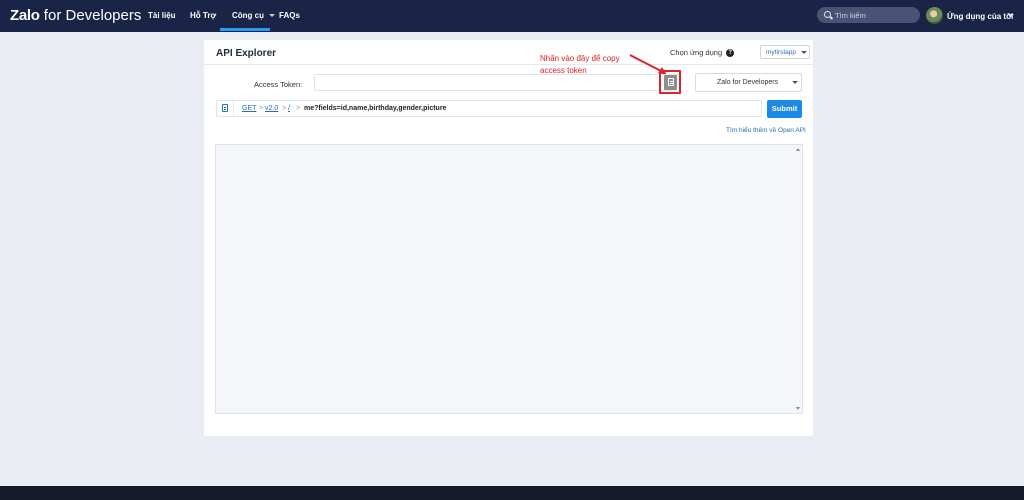  I want to click on nav-active-indicator, so click(245, 29).